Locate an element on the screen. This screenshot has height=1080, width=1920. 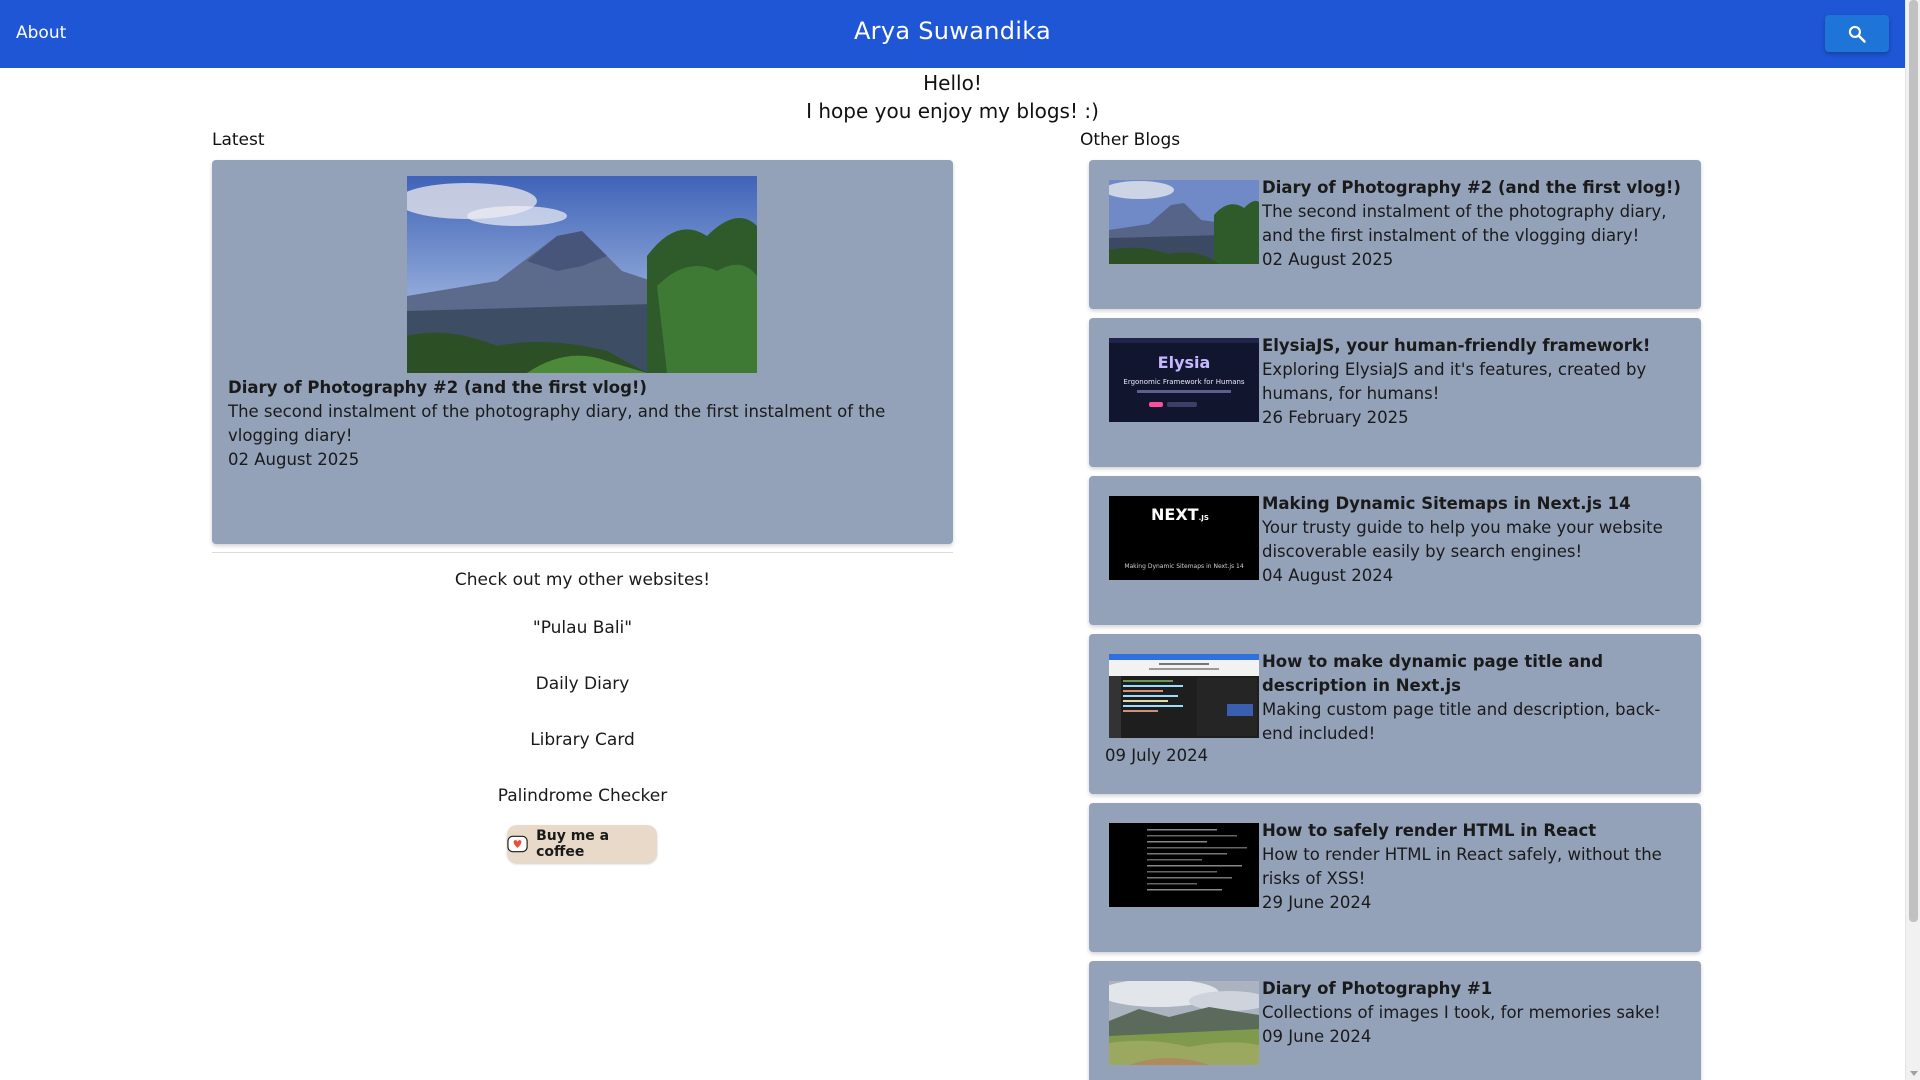
blog-date: 02 August 2025 is located at coordinates (1328, 259).